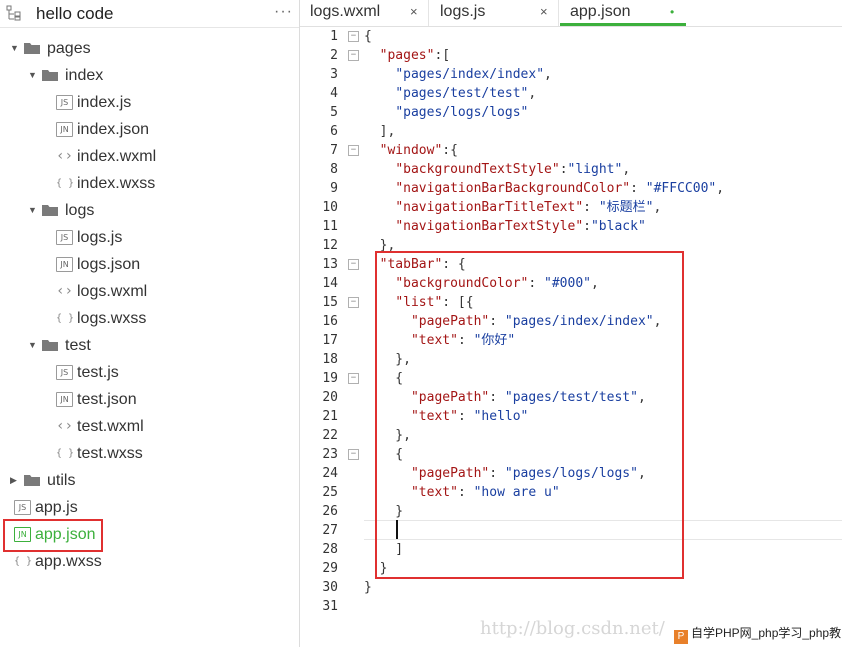 The height and width of the screenshot is (647, 842). What do you see at coordinates (149, 426) in the screenshot?
I see `tree-item-test-wxml: ‹› test.wxml` at bounding box center [149, 426].